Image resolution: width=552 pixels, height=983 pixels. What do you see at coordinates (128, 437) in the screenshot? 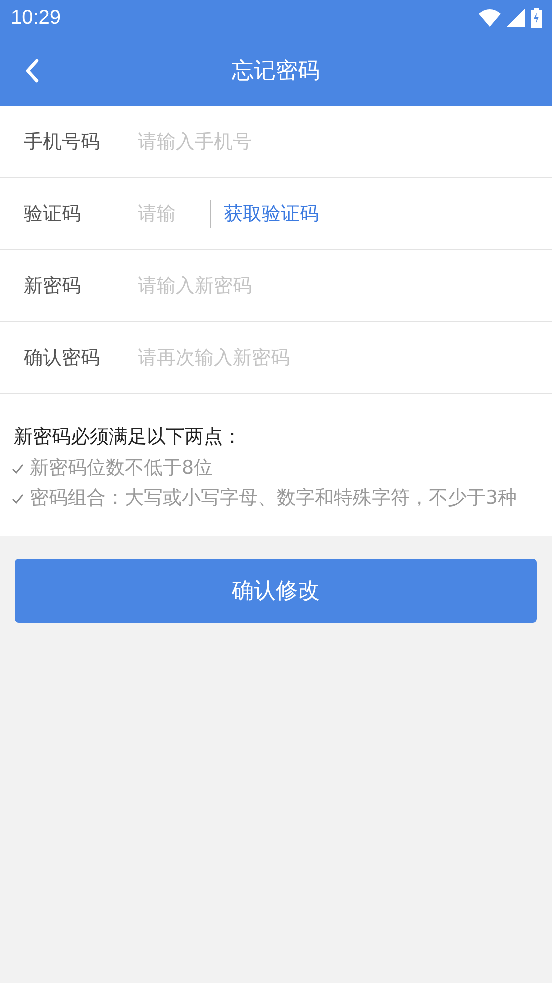
I see `rules-title: 新密码必须满足以下两点：` at bounding box center [128, 437].